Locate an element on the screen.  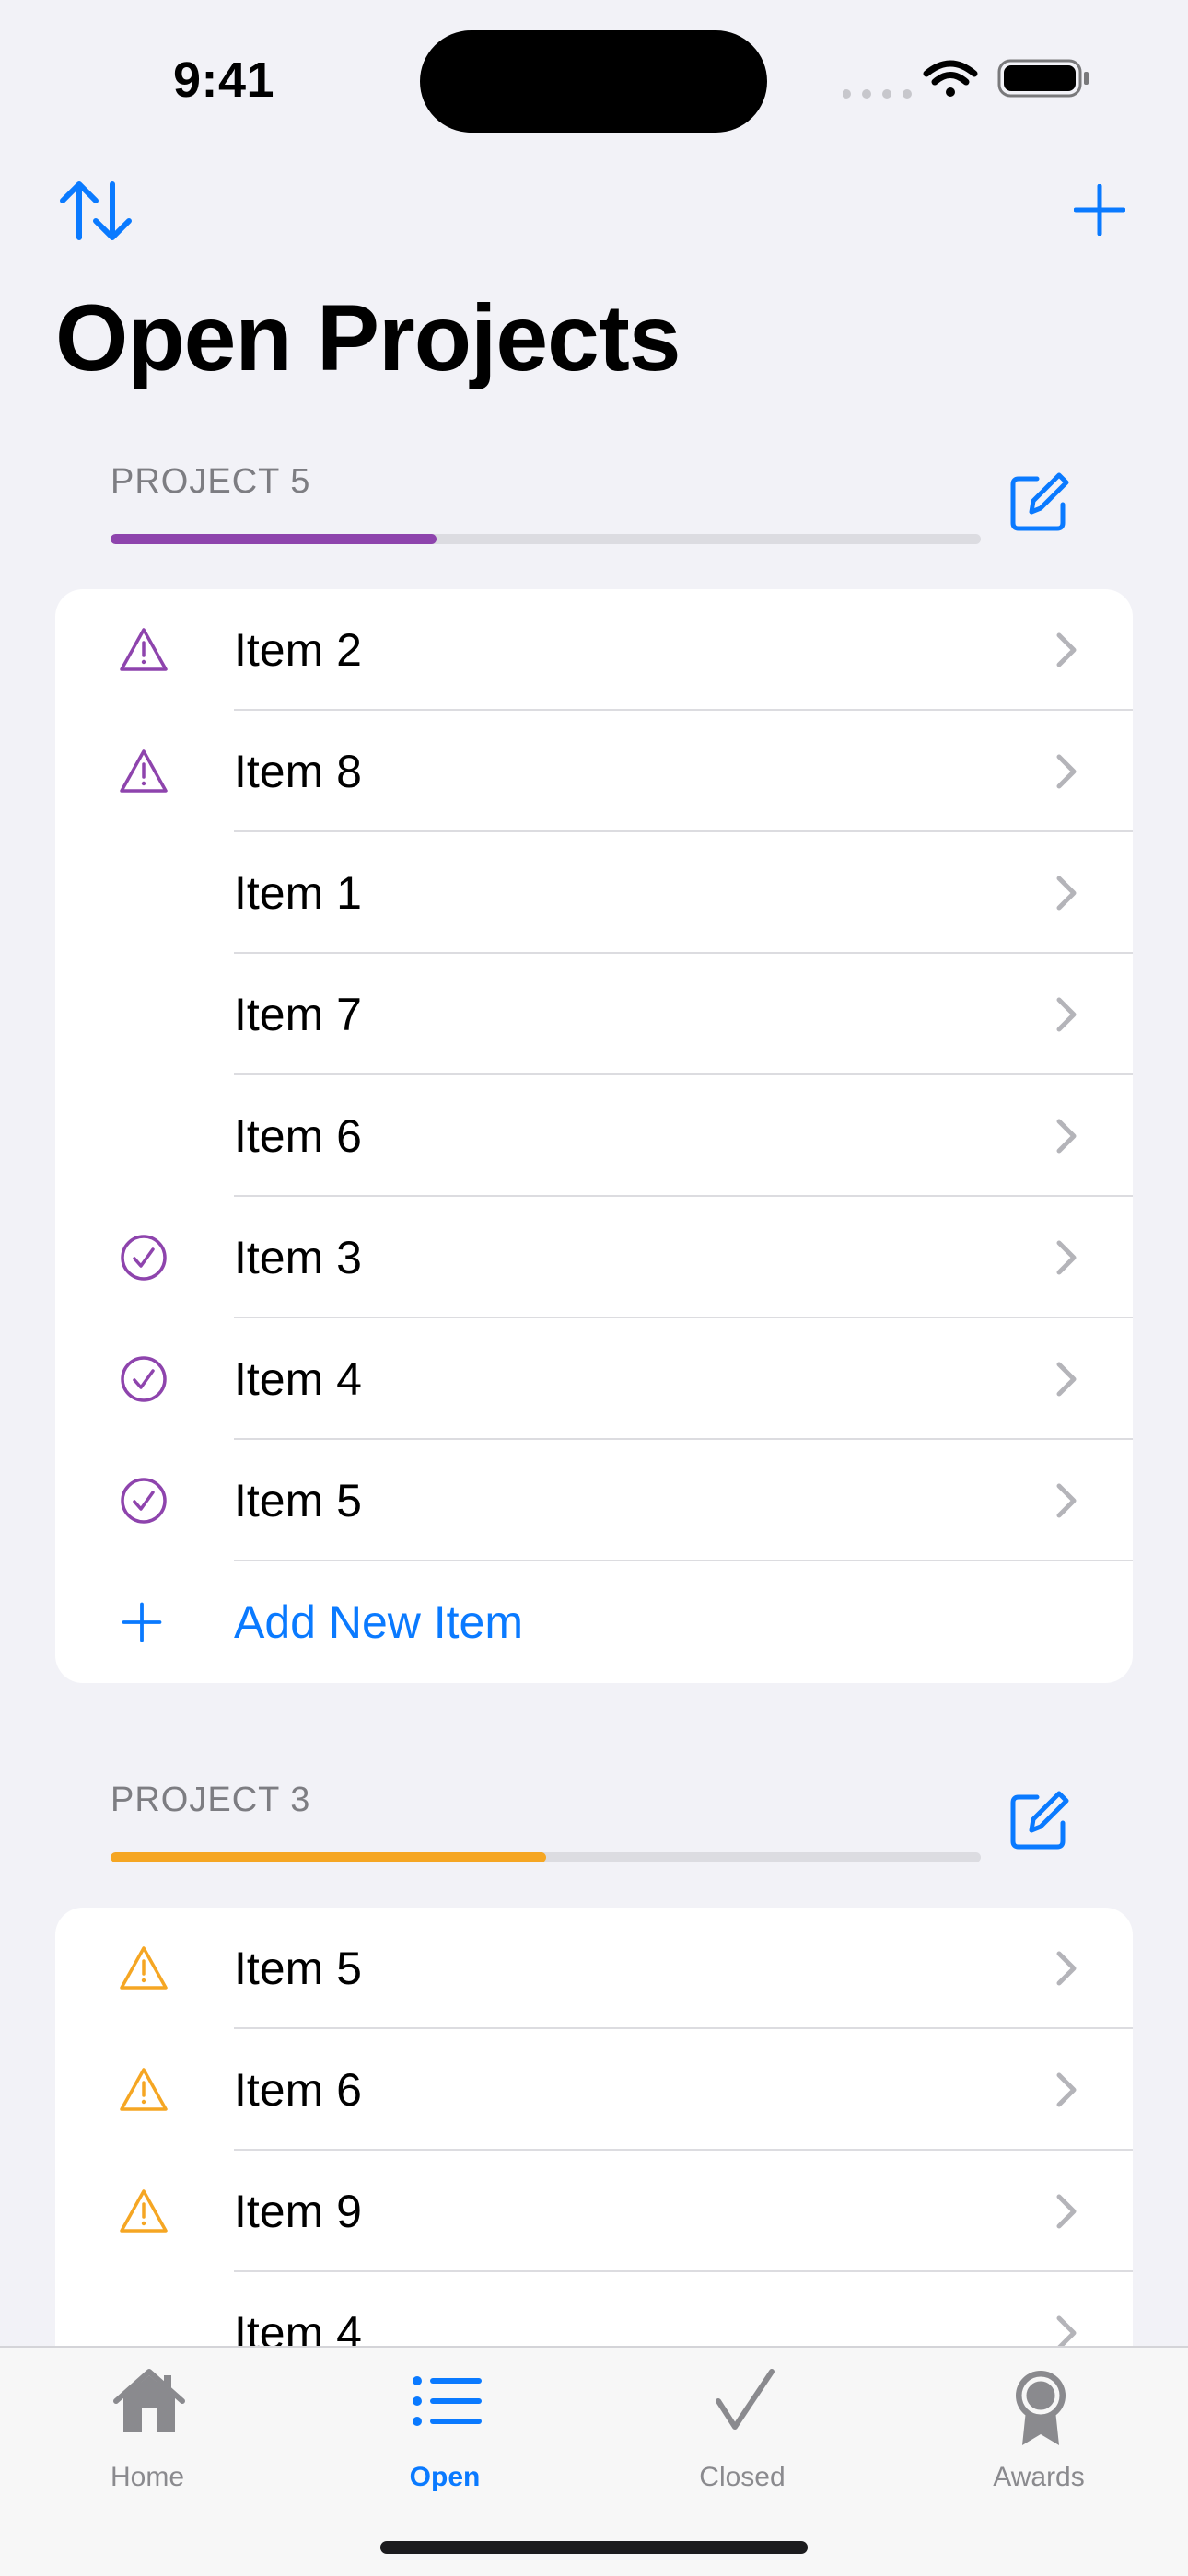
add-new-item-label: Add New Item is located at coordinates (379, 1622).